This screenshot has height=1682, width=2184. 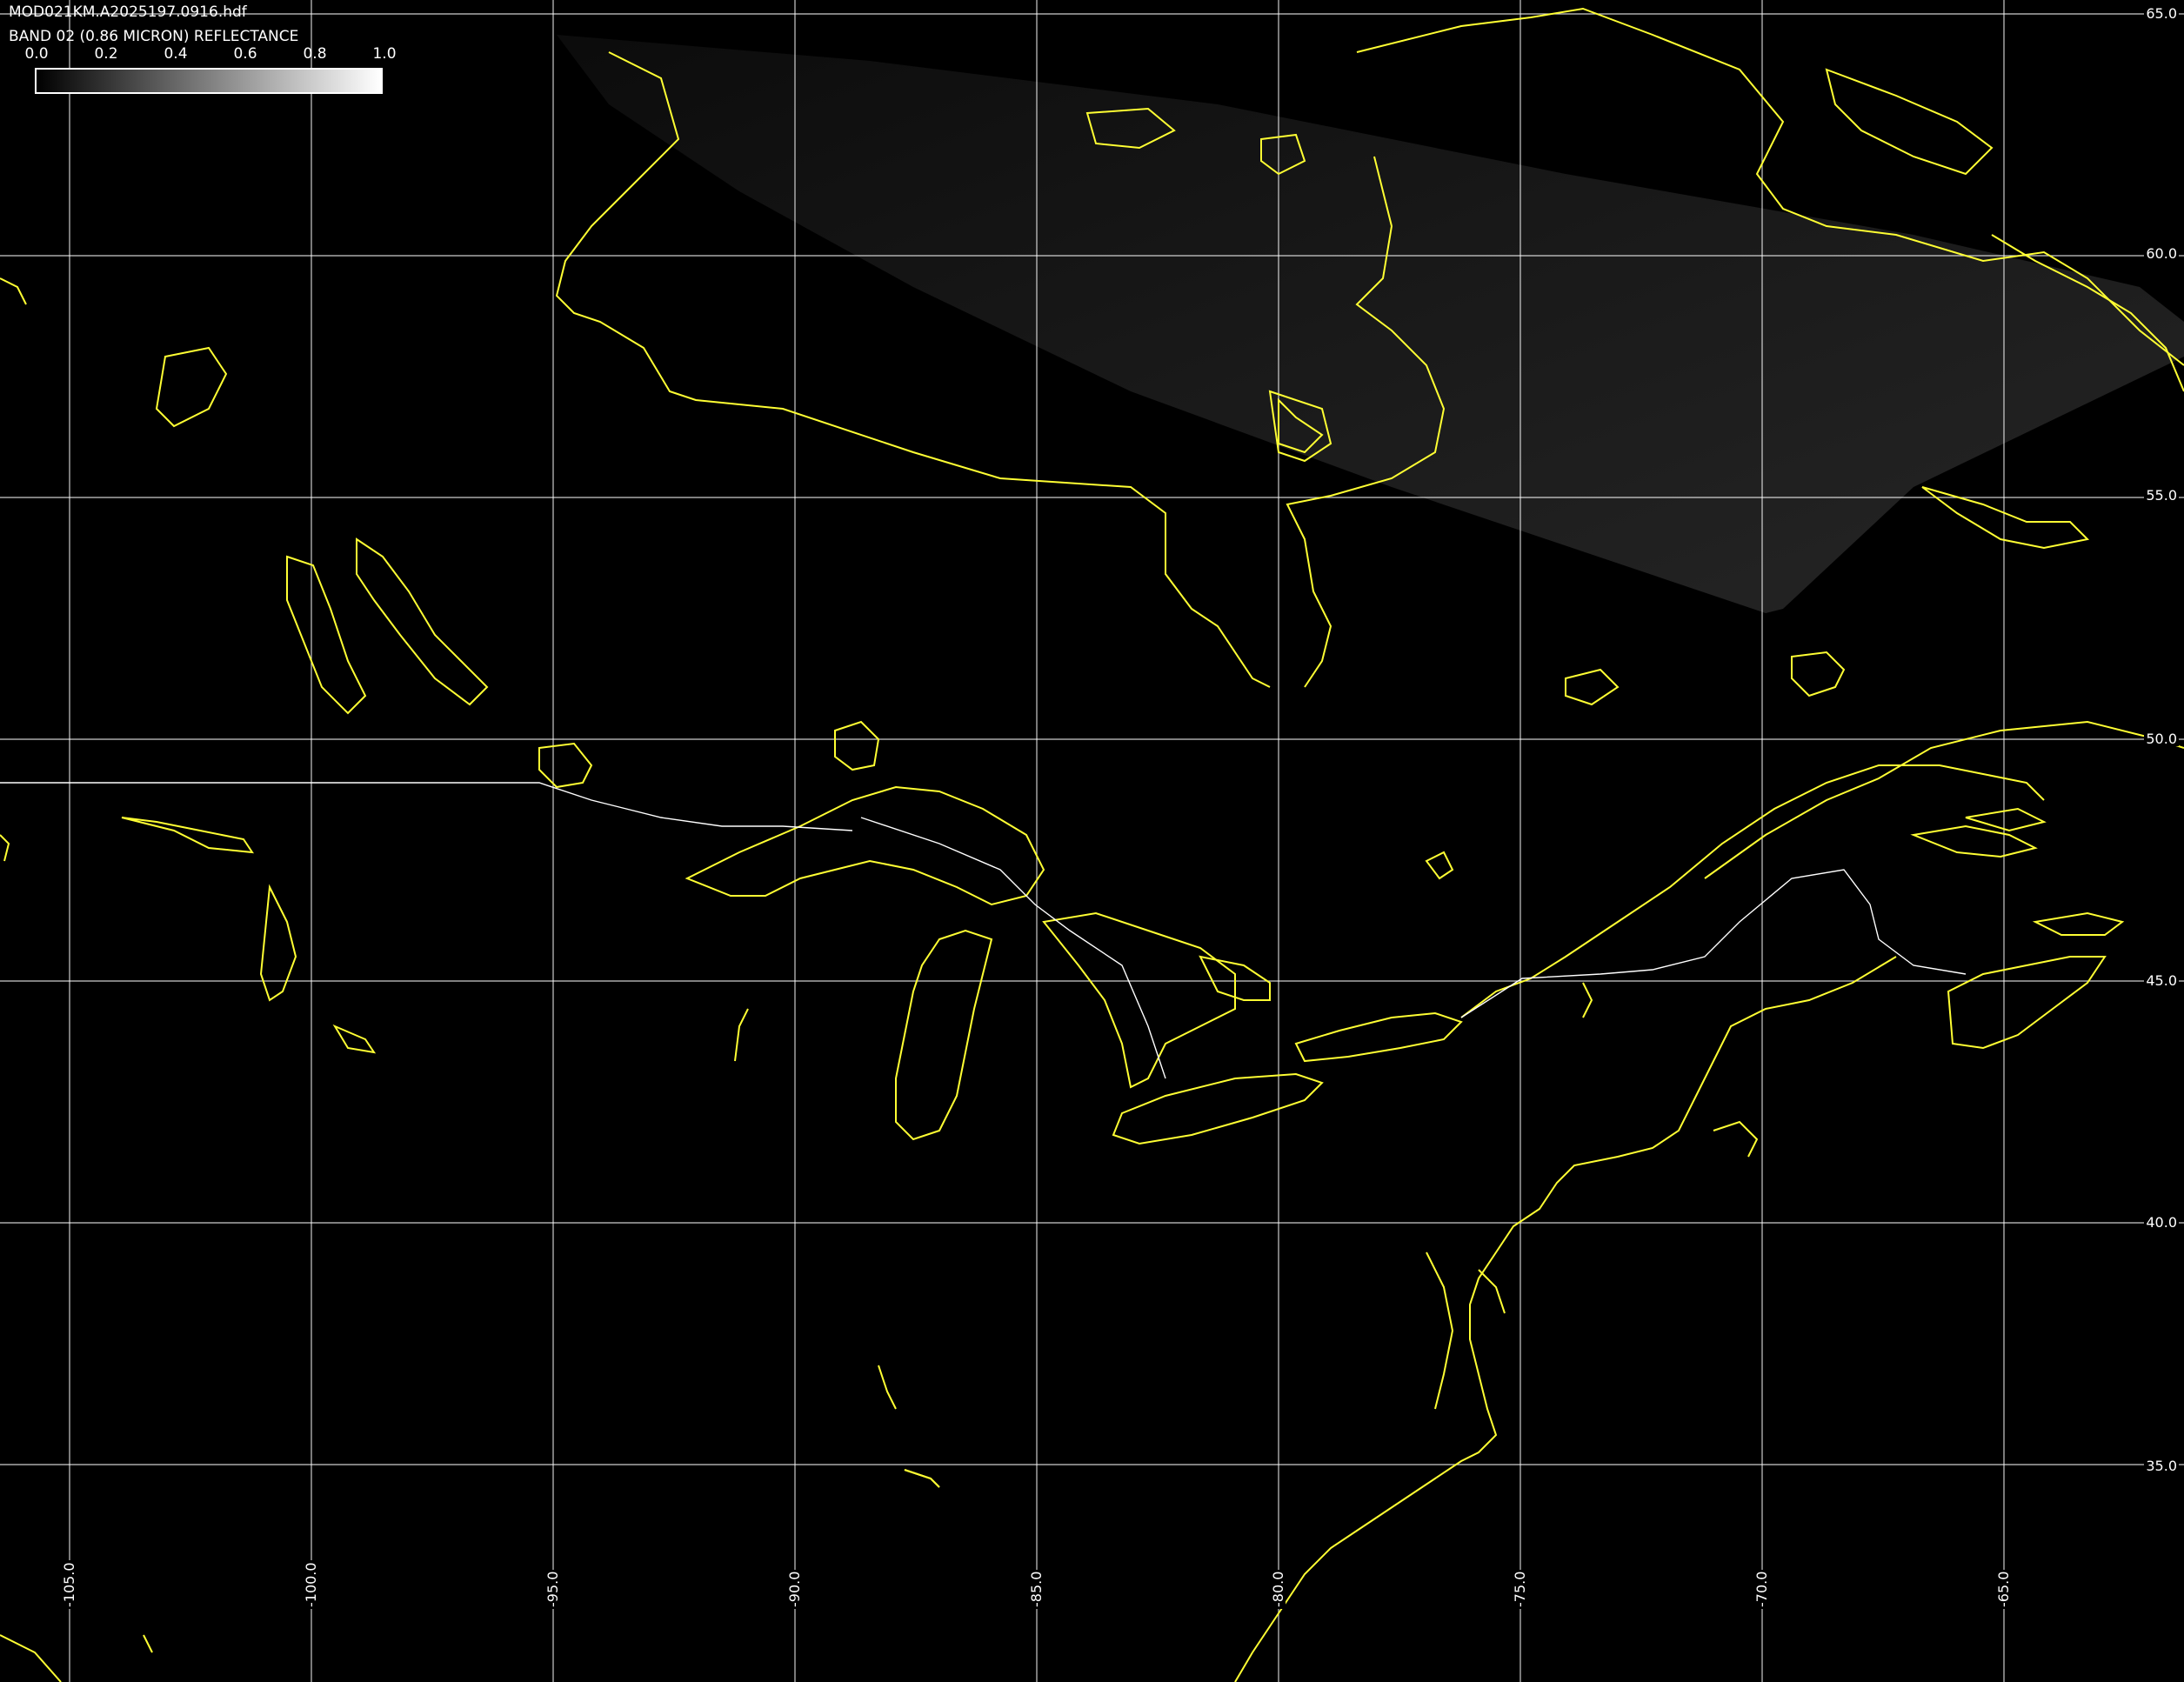 I want to click on lat-label-45: 45.0, so click(x=2161, y=981).